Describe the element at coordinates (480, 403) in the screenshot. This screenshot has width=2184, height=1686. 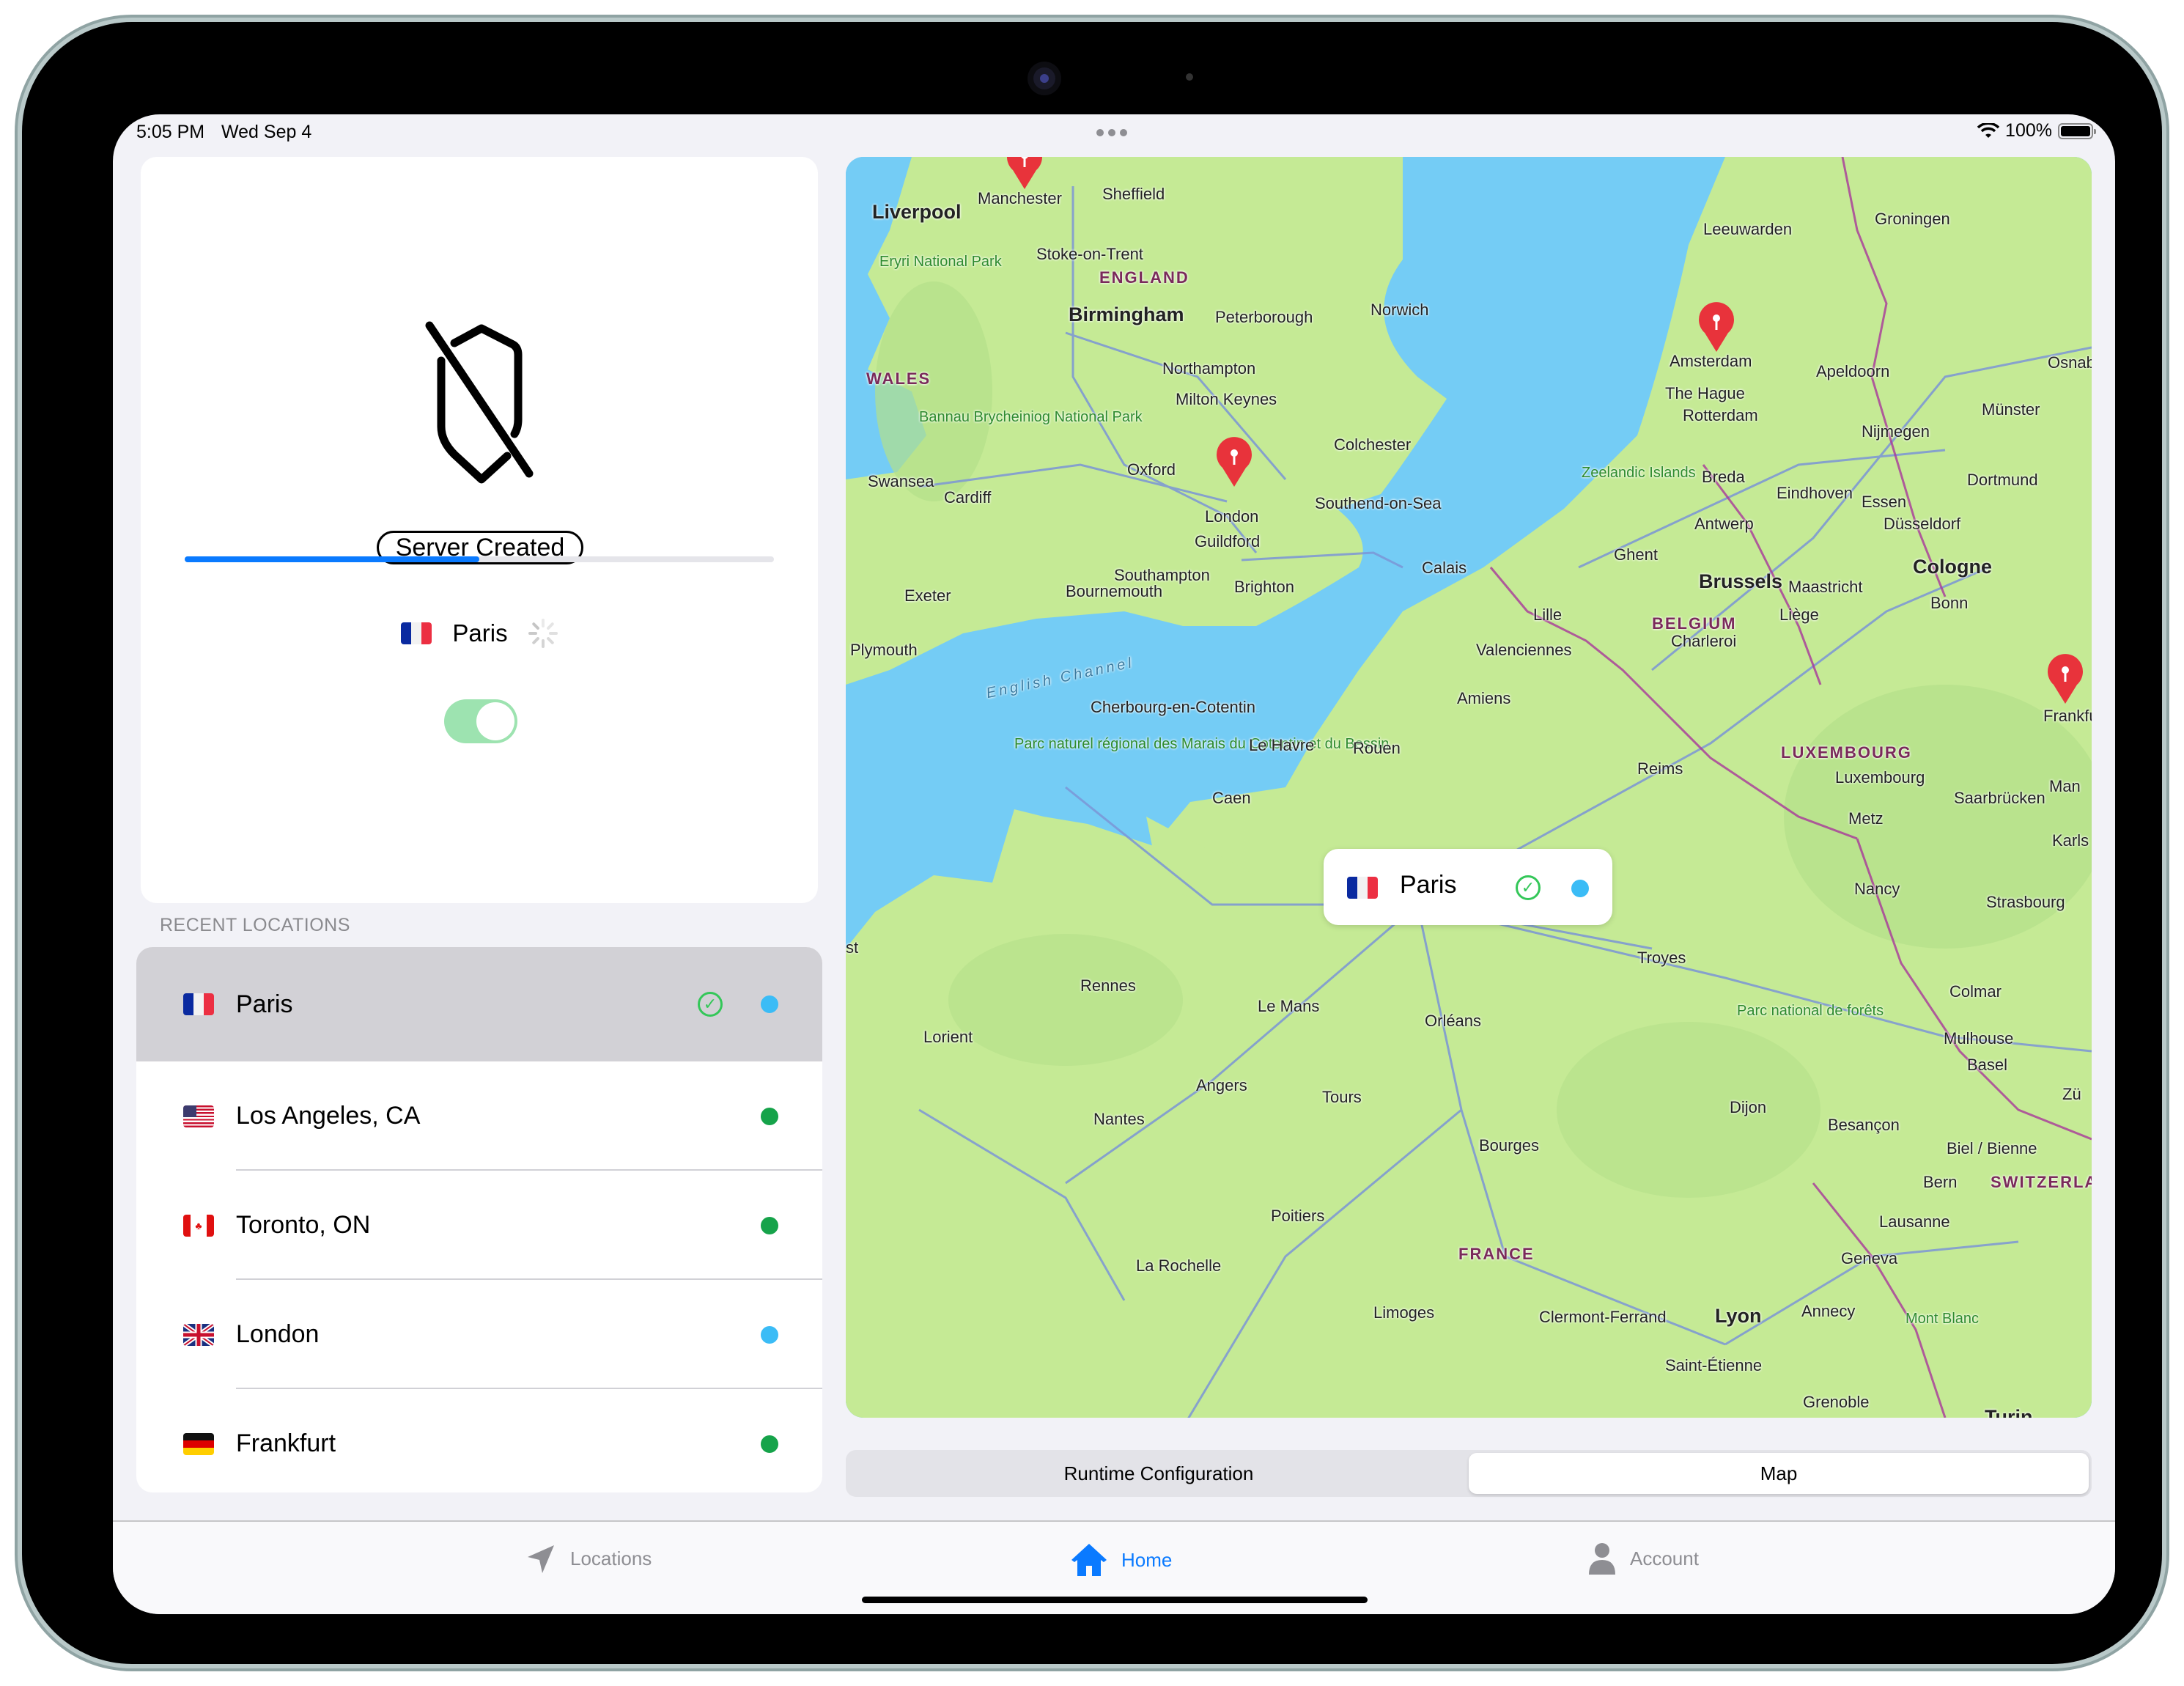
I see `shield-slash-icon` at that location.